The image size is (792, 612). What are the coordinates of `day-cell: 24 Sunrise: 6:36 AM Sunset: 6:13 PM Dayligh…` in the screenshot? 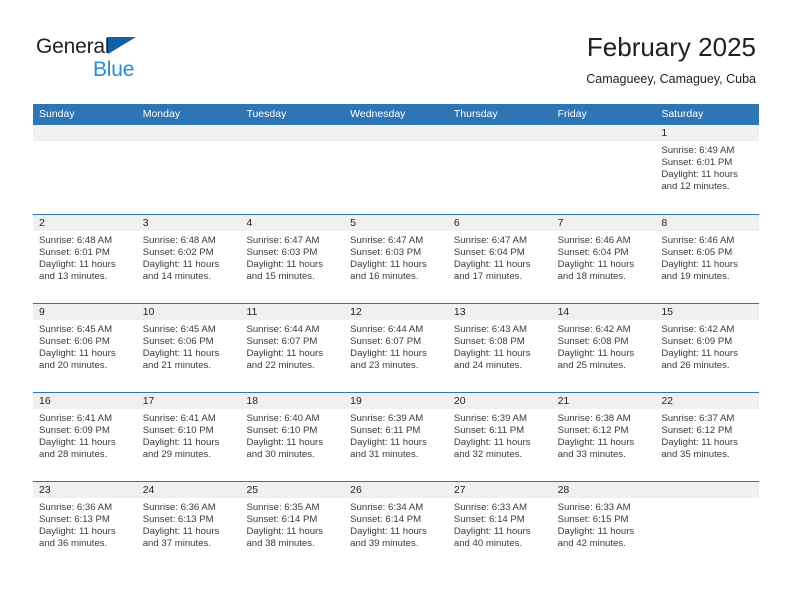 It's located at (188, 526).